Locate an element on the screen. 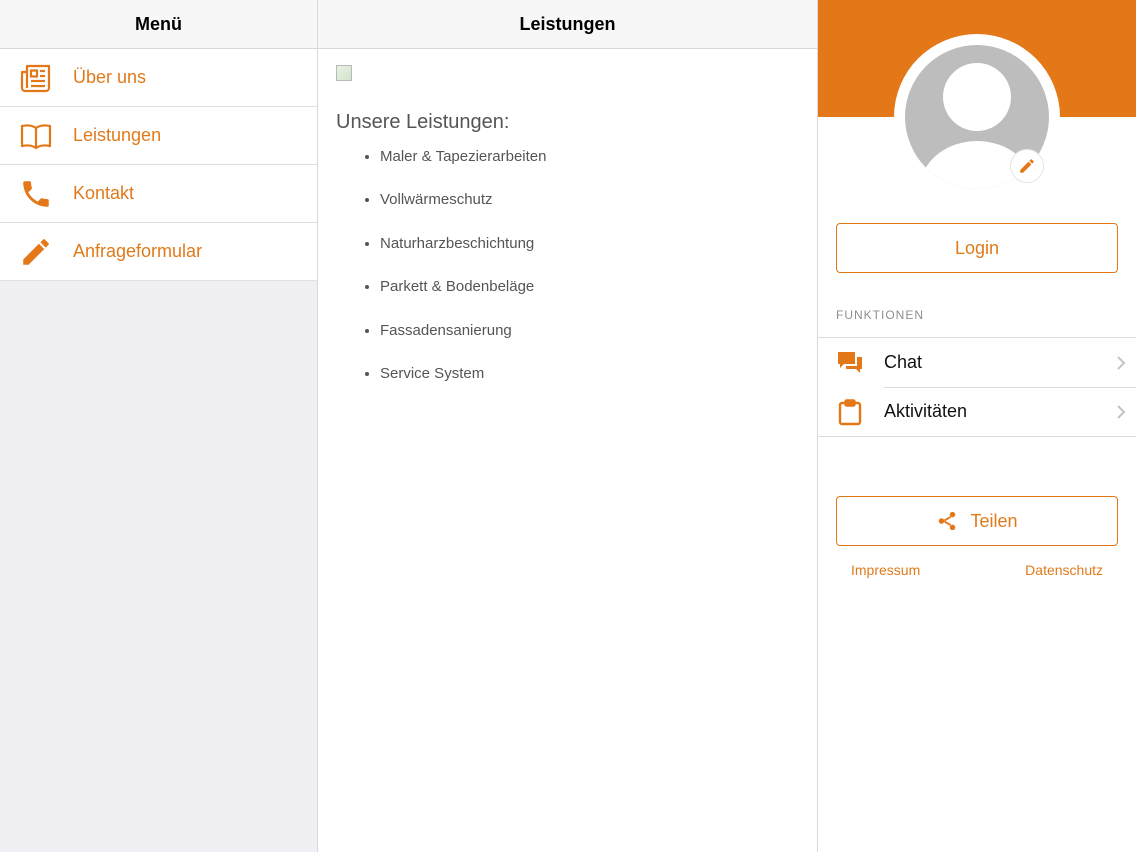 The height and width of the screenshot is (852, 1136). share-button: Teilen is located at coordinates (977, 521).